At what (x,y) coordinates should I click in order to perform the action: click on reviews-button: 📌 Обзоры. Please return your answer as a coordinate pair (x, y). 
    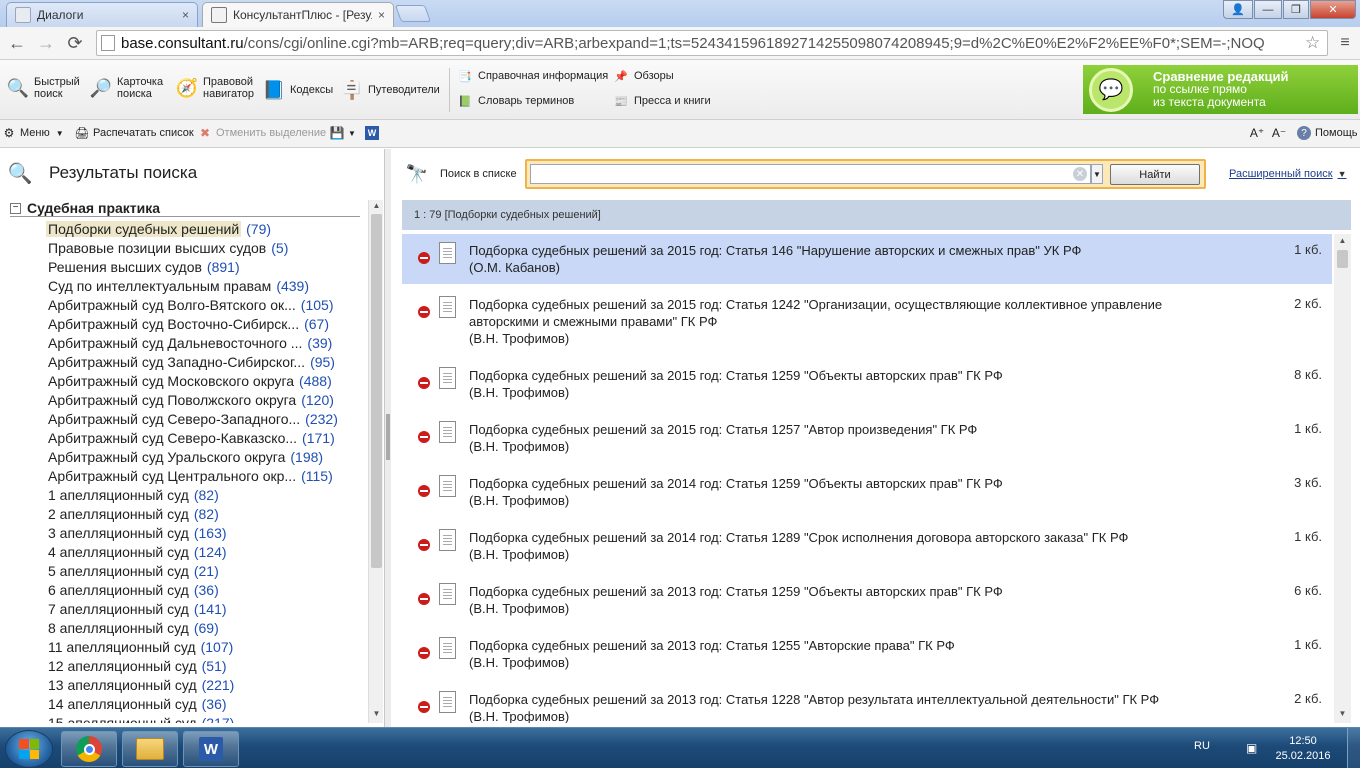
    Looking at the image, I should click on (644, 76).